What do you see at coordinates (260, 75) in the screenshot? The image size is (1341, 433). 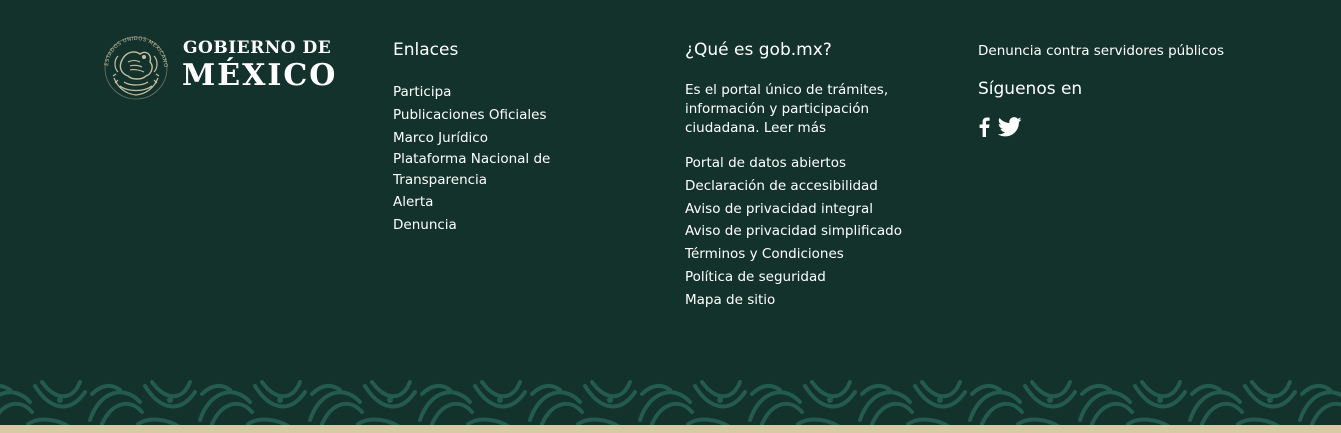 I see `logo-line-2: MÉXICO` at bounding box center [260, 75].